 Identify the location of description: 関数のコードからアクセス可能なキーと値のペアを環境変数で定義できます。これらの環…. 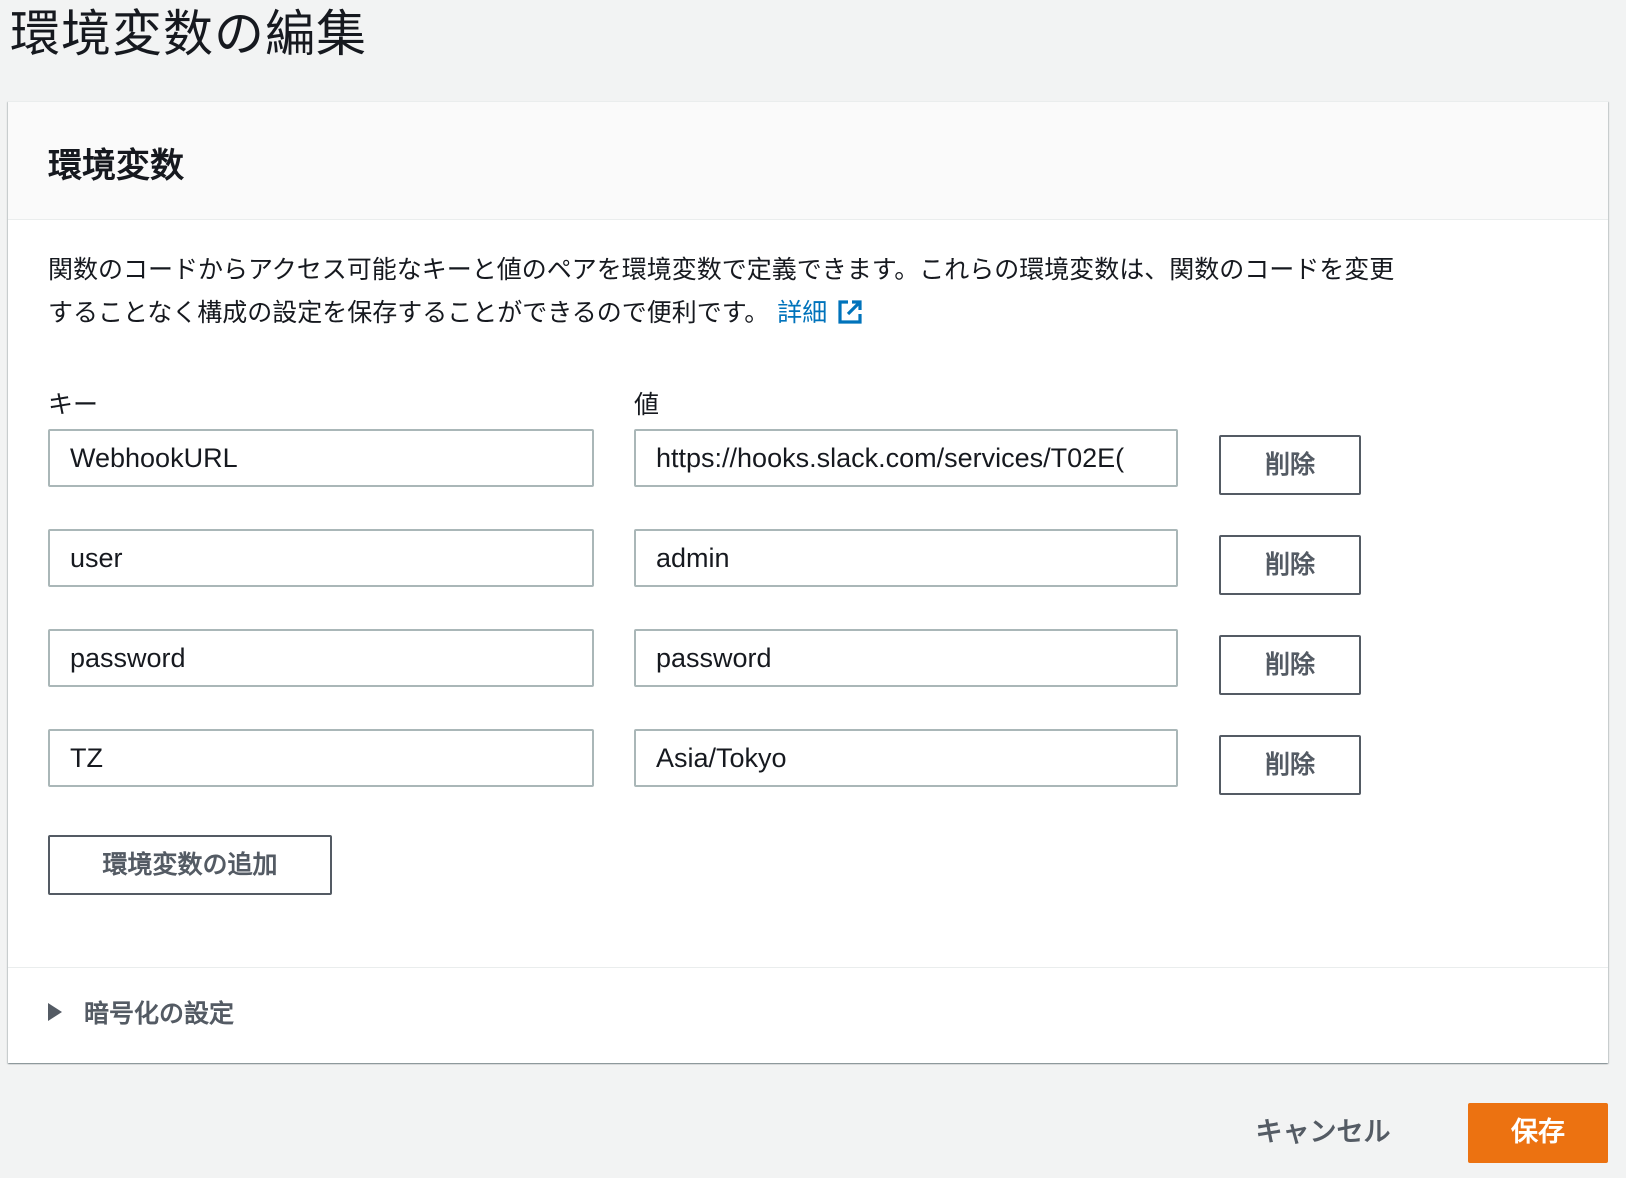
(808, 291).